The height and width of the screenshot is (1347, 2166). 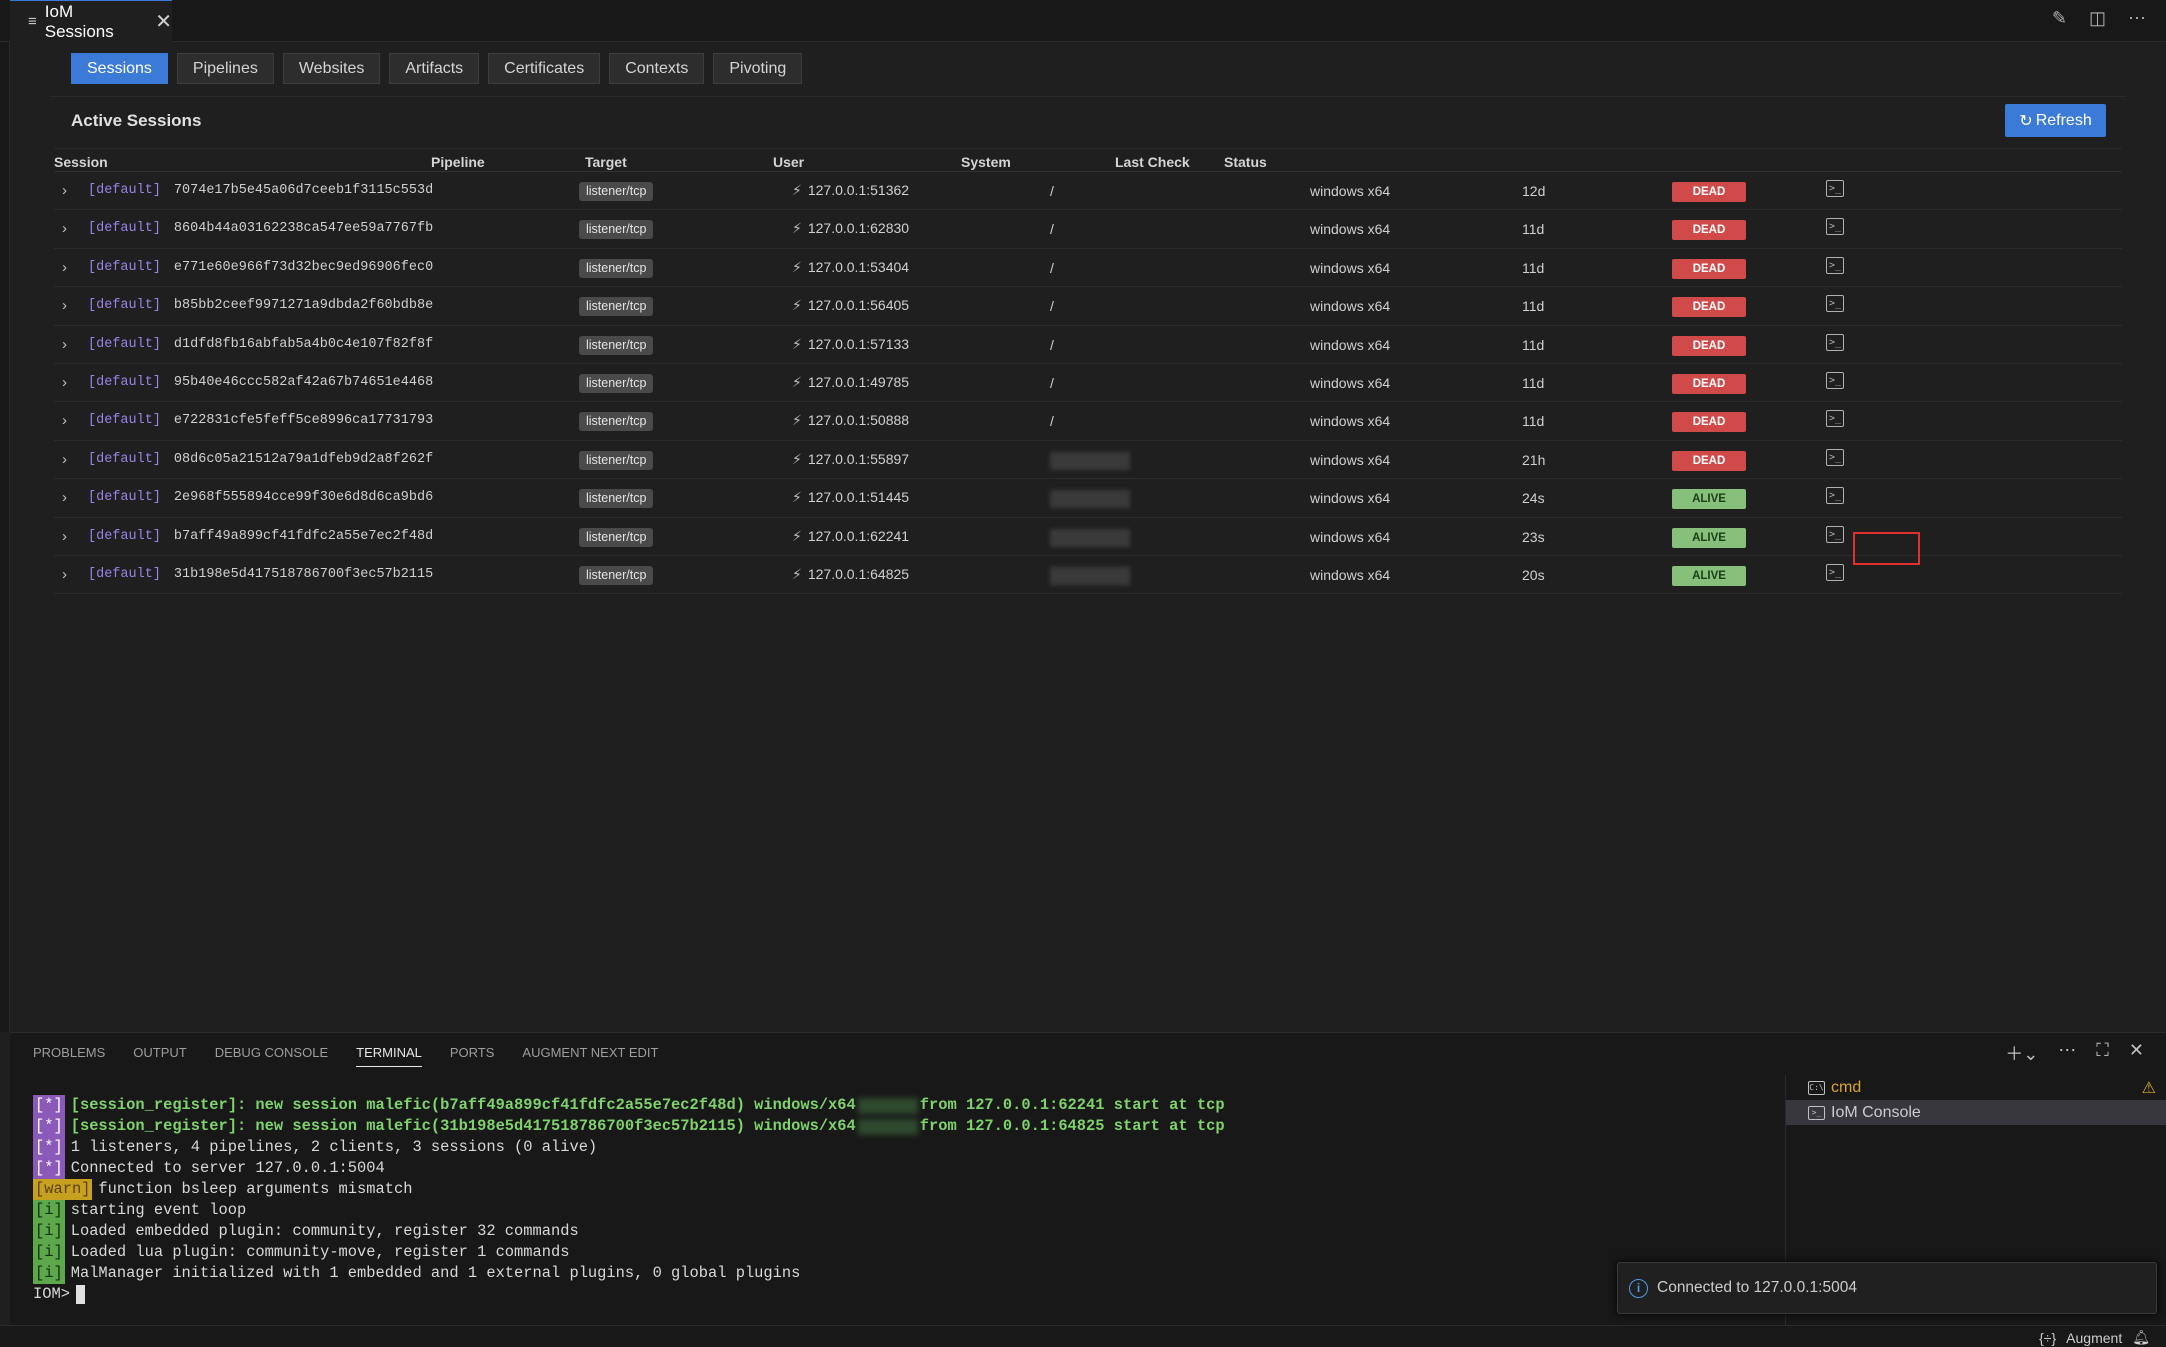 What do you see at coordinates (850, 459) in the screenshot?
I see `target-cell: ⚡︎ 127.0.0.1:55897` at bounding box center [850, 459].